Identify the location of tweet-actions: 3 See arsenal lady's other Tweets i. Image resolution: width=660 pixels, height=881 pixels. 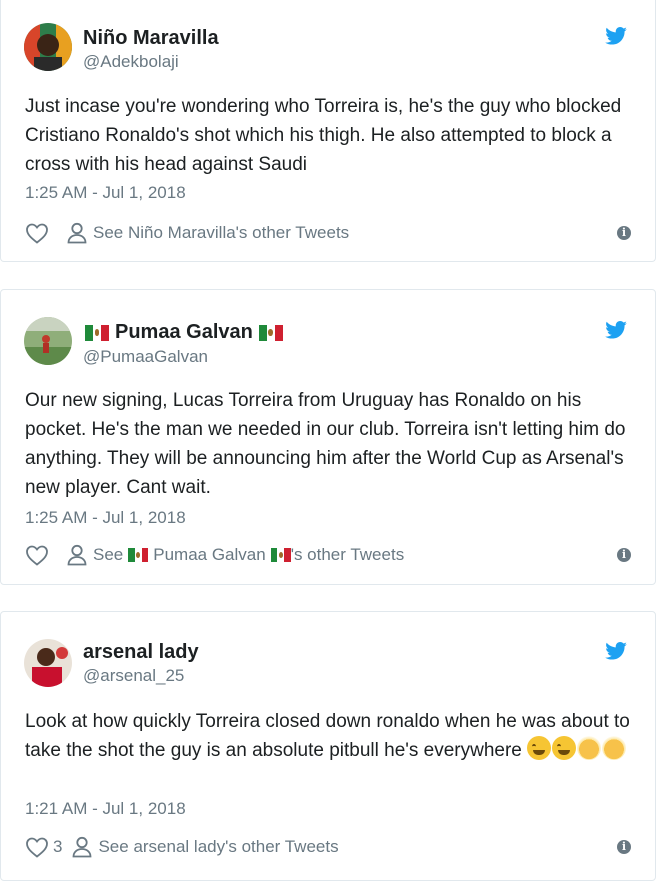
(328, 847).